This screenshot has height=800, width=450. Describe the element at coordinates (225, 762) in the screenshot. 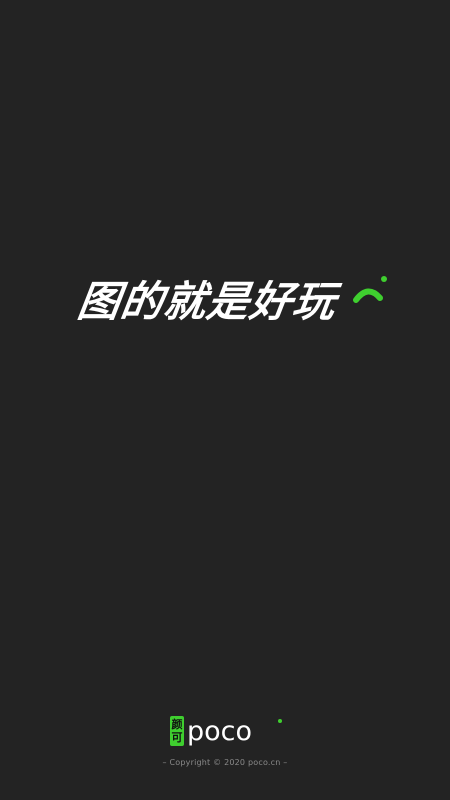

I see `copyright-text: – Copyright © 2020 poco.cn –` at that location.